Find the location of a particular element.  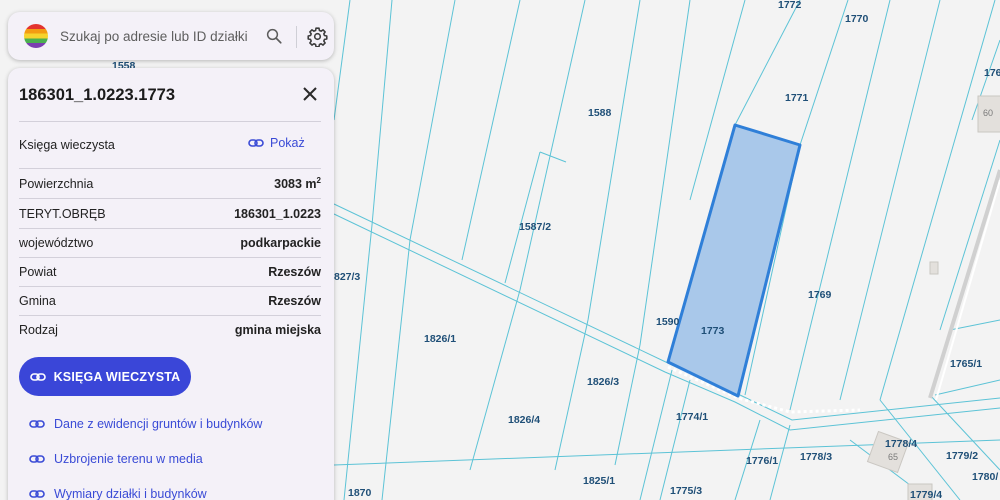

search-input is located at coordinates (155, 36).